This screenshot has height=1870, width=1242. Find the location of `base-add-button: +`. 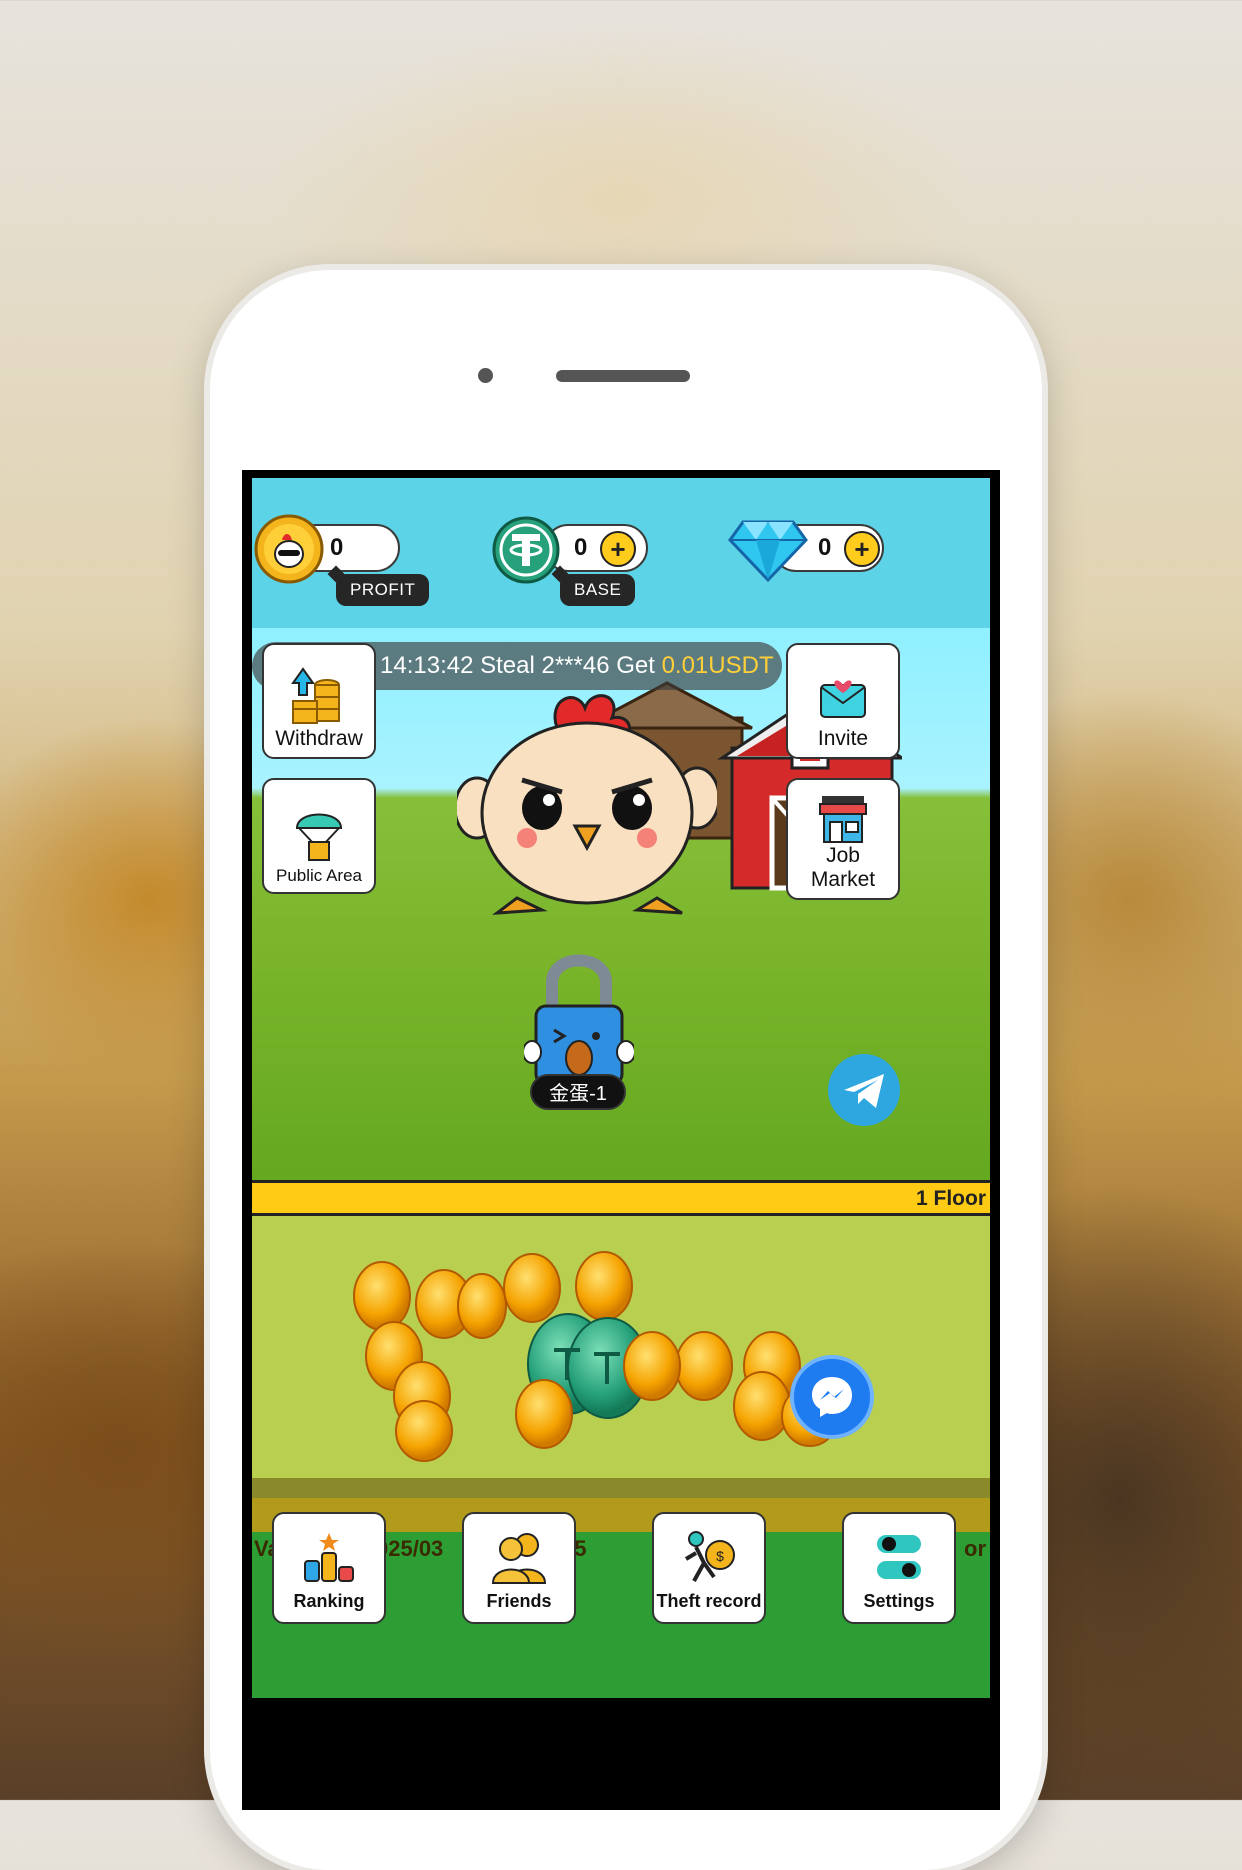

base-add-button: + is located at coordinates (618, 549).